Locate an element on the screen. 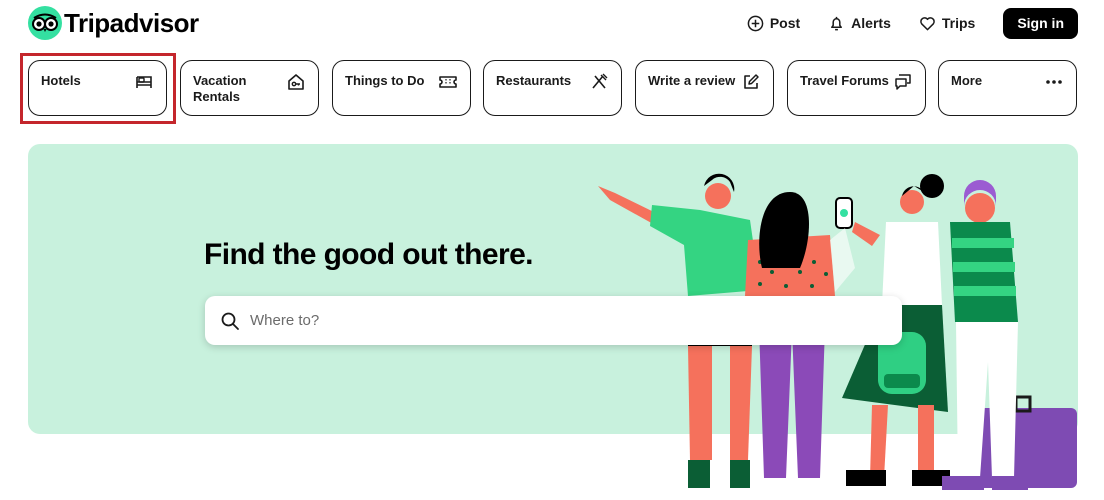  category-label: More is located at coordinates (967, 80).